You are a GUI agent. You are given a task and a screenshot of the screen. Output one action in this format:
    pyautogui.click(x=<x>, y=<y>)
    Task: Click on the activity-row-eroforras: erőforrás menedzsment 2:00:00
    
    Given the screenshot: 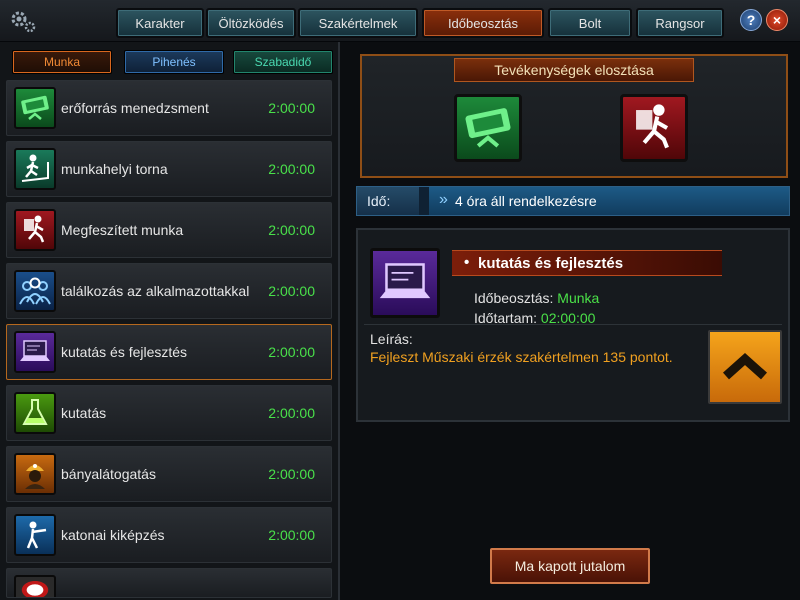 What is the action you would take?
    pyautogui.click(x=169, y=108)
    